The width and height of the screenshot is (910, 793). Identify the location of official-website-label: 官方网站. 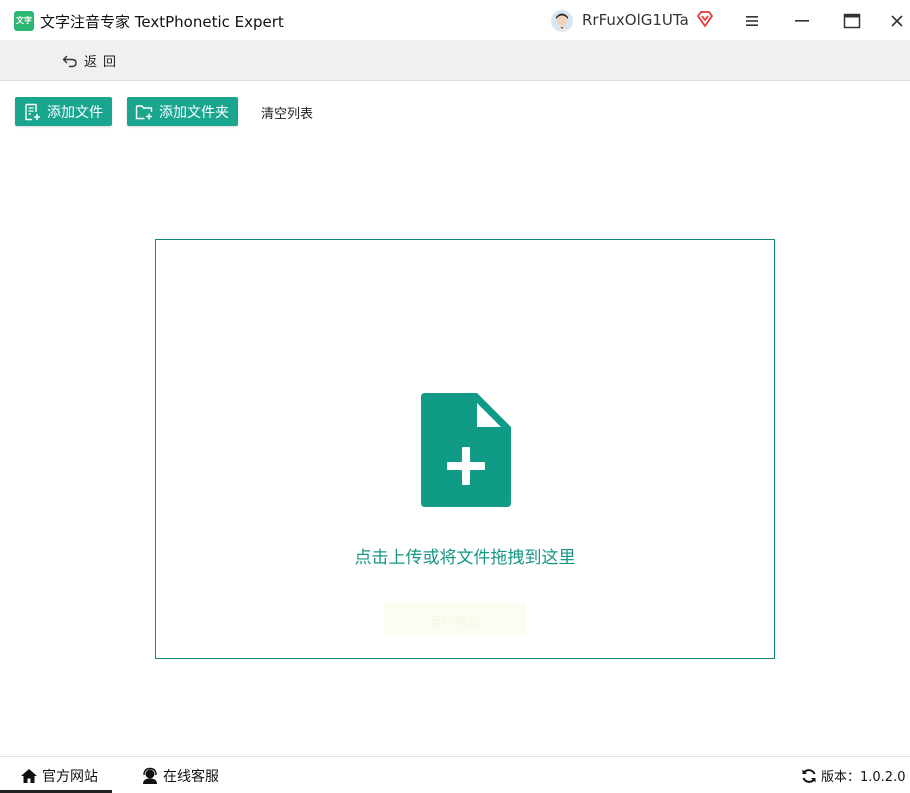
(70, 777).